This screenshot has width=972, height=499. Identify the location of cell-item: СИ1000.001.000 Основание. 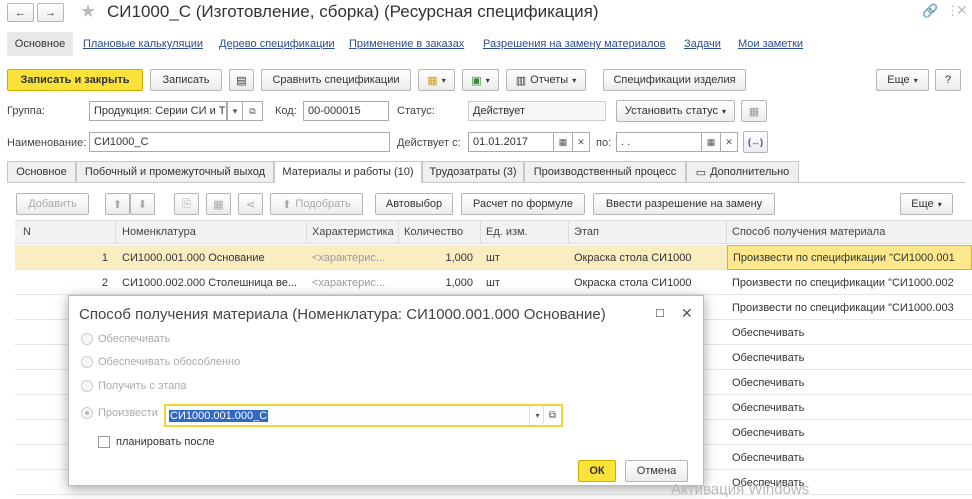
(193, 257).